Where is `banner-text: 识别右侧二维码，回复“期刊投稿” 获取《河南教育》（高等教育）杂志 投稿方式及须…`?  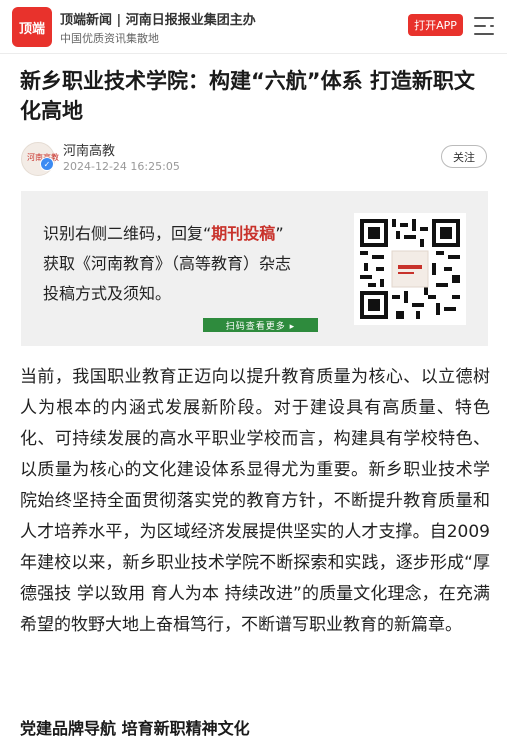 banner-text: 识别右侧二维码，回复“期刊投稿” 获取《河南教育》（高等教育）杂志 投稿方式及须… is located at coordinates (198, 264).